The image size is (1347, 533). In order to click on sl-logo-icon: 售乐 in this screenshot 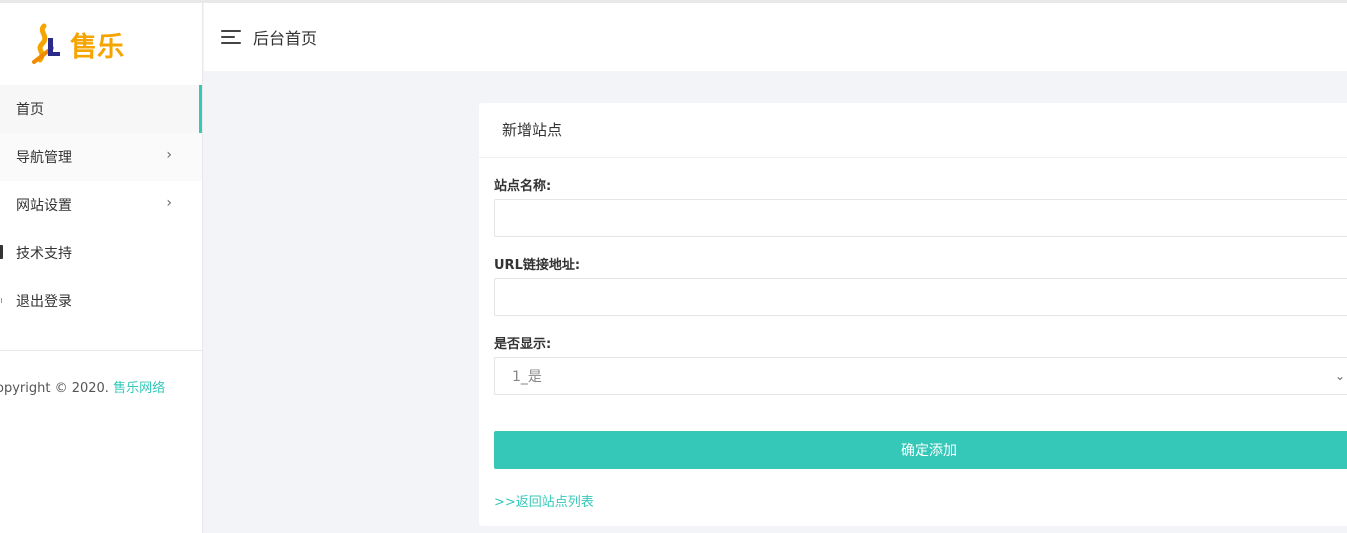, I will do `click(78, 43)`.